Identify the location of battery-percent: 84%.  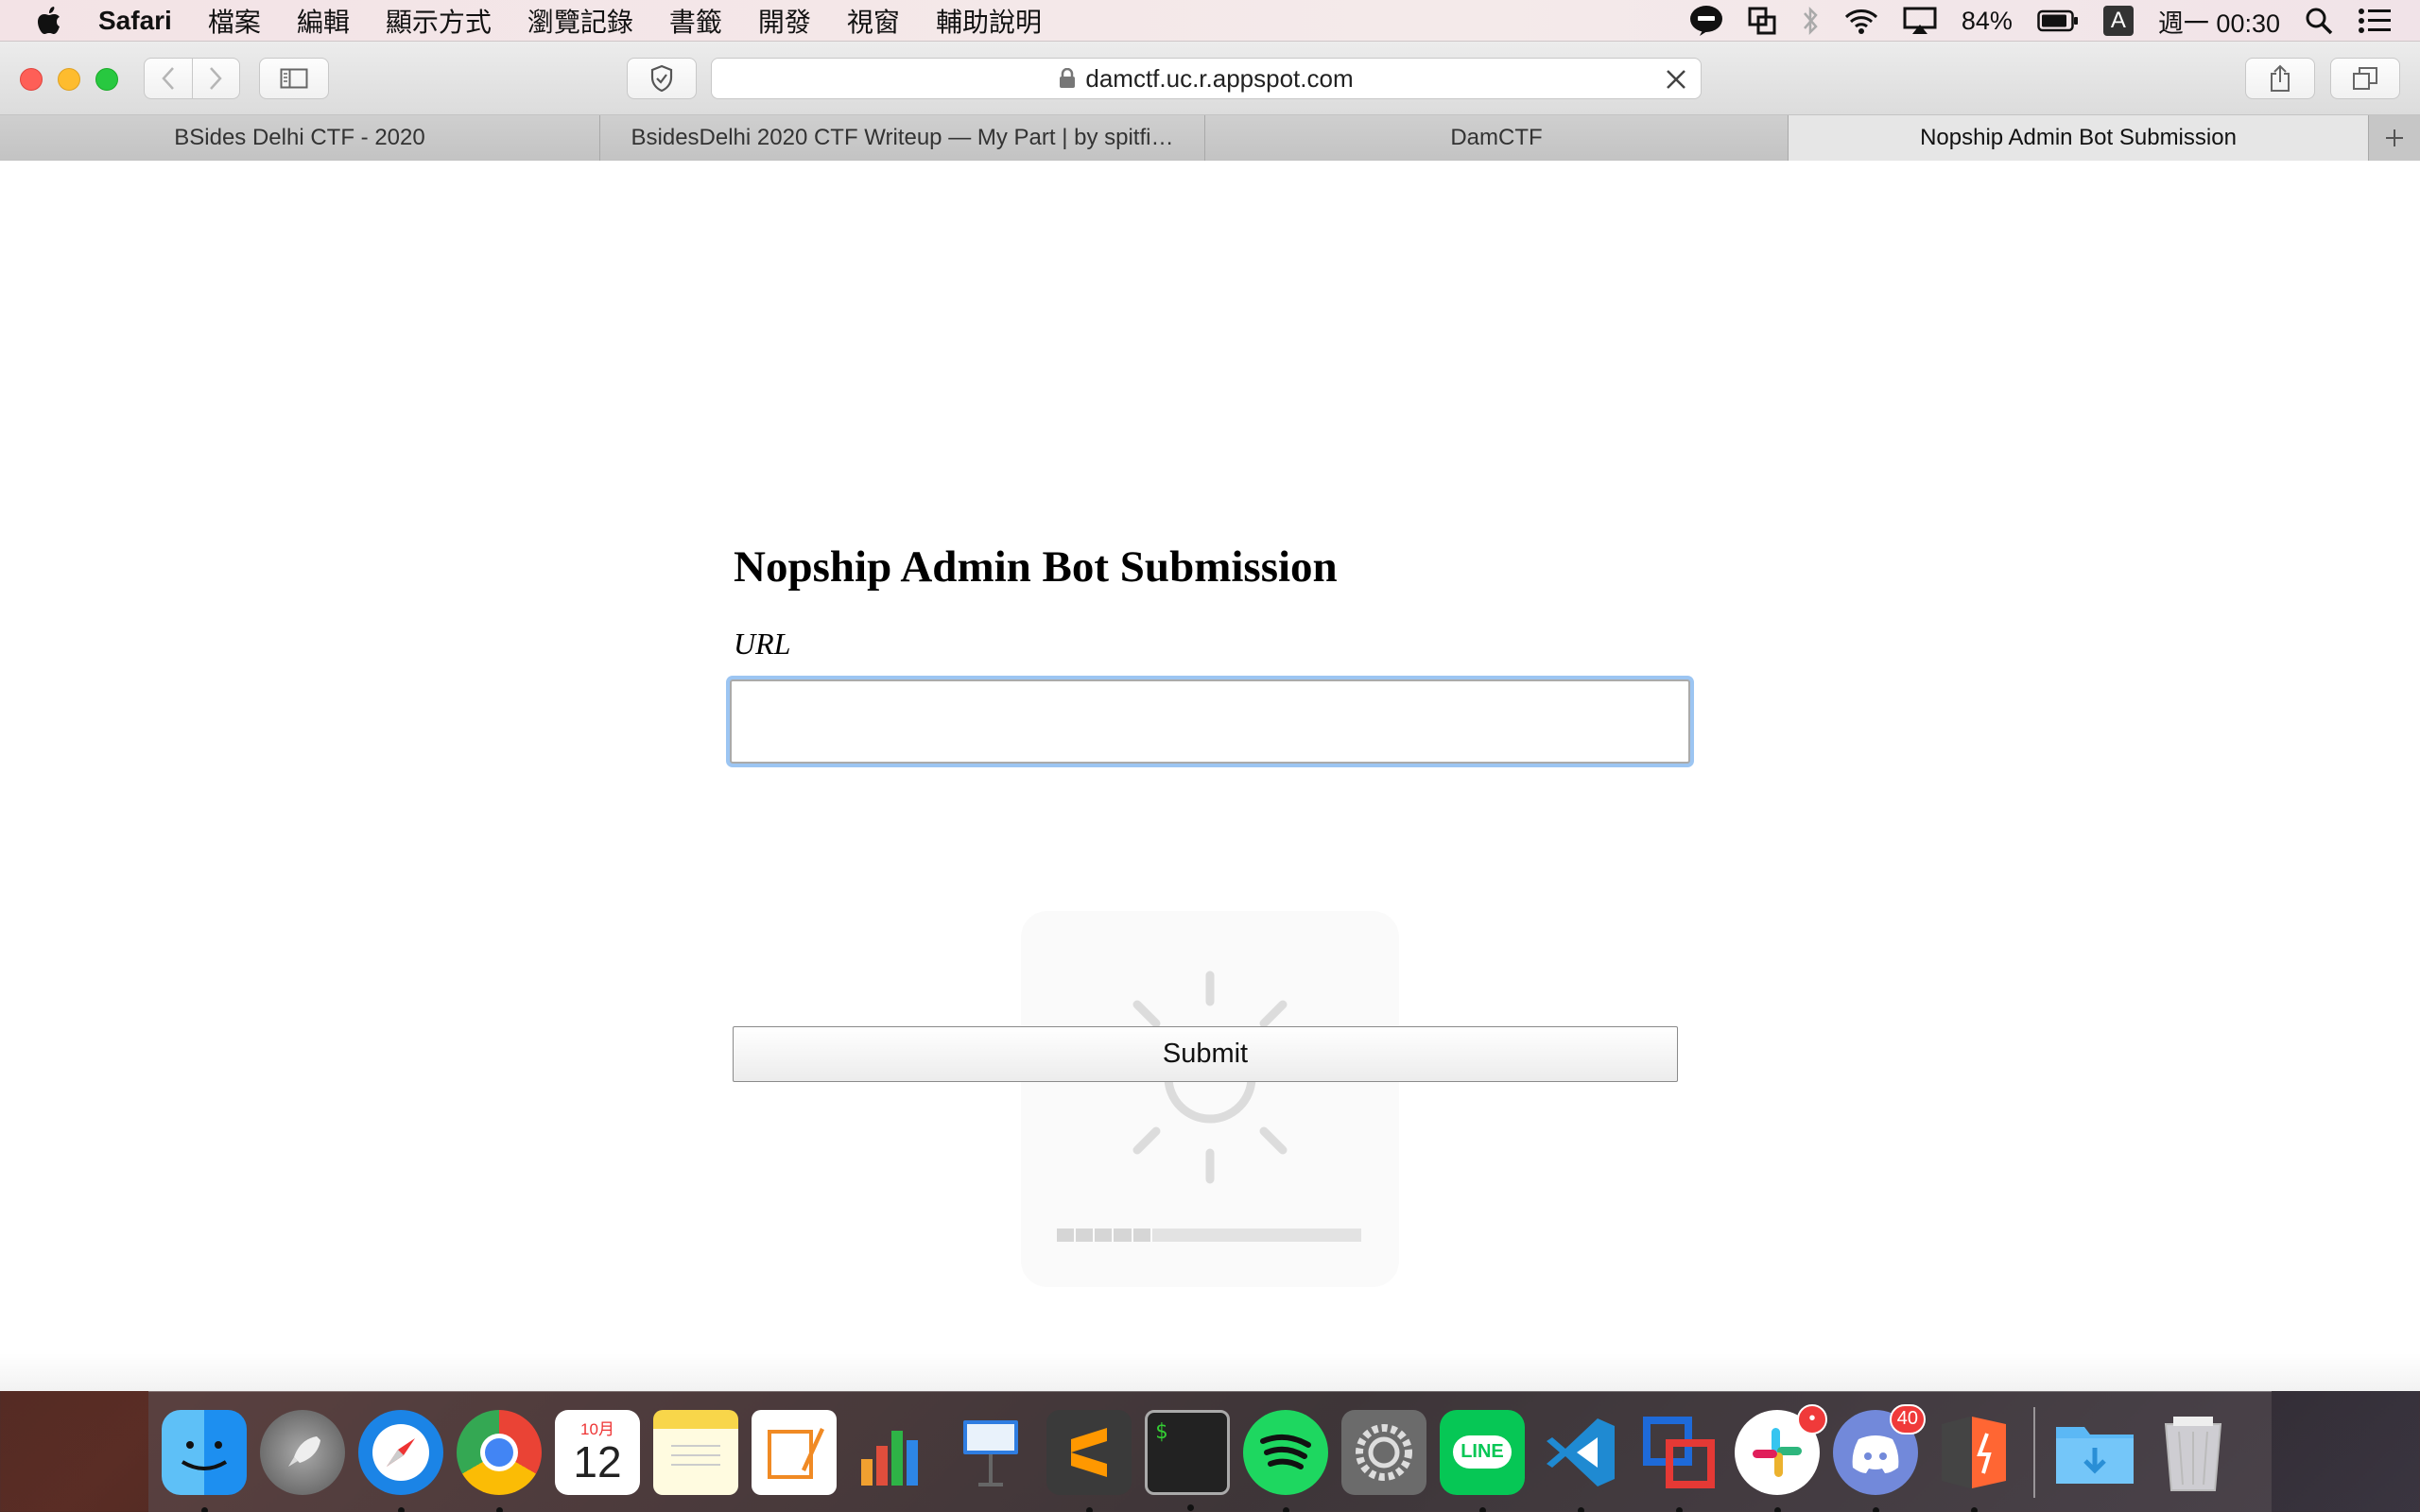
(1987, 20).